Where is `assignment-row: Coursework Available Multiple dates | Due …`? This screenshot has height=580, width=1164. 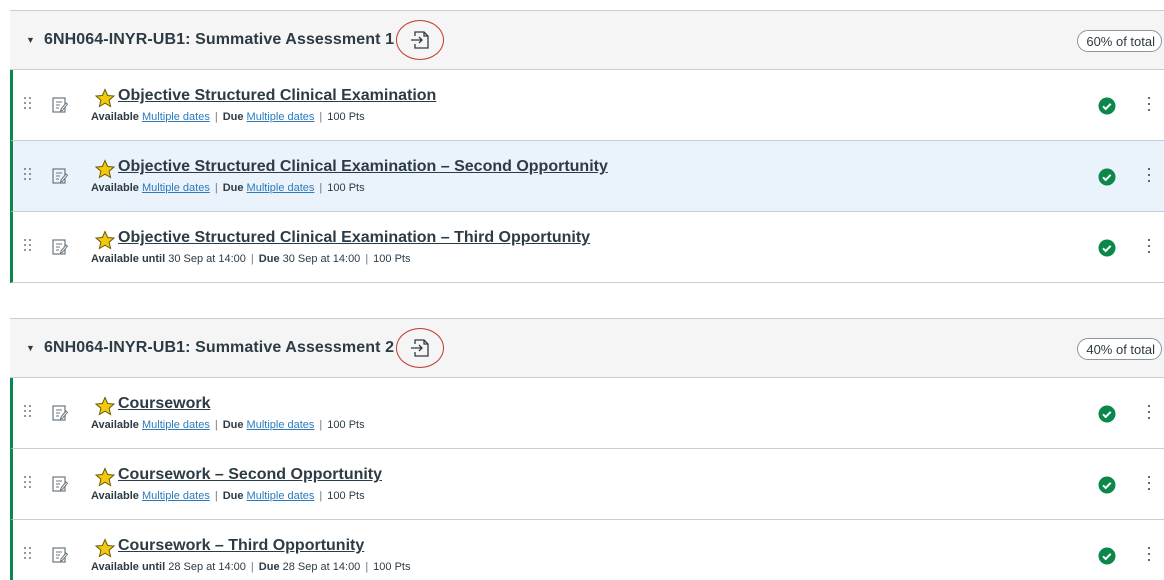 assignment-row: Coursework Available Multiple dates | Due … is located at coordinates (587, 413).